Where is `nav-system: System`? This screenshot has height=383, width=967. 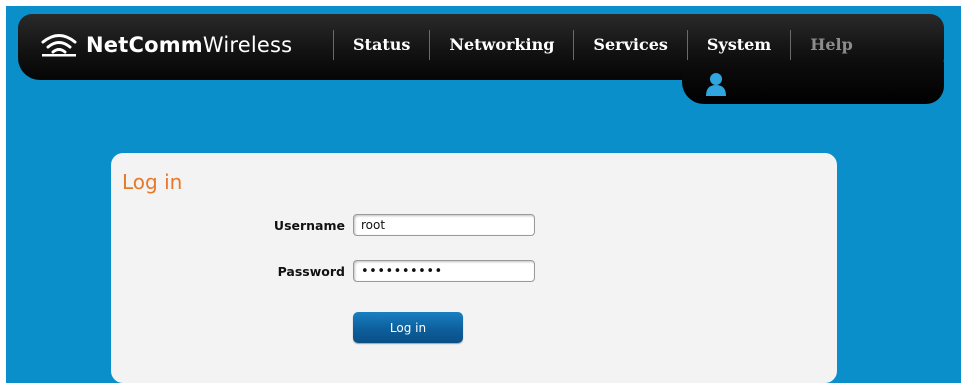
nav-system: System is located at coordinates (738, 45).